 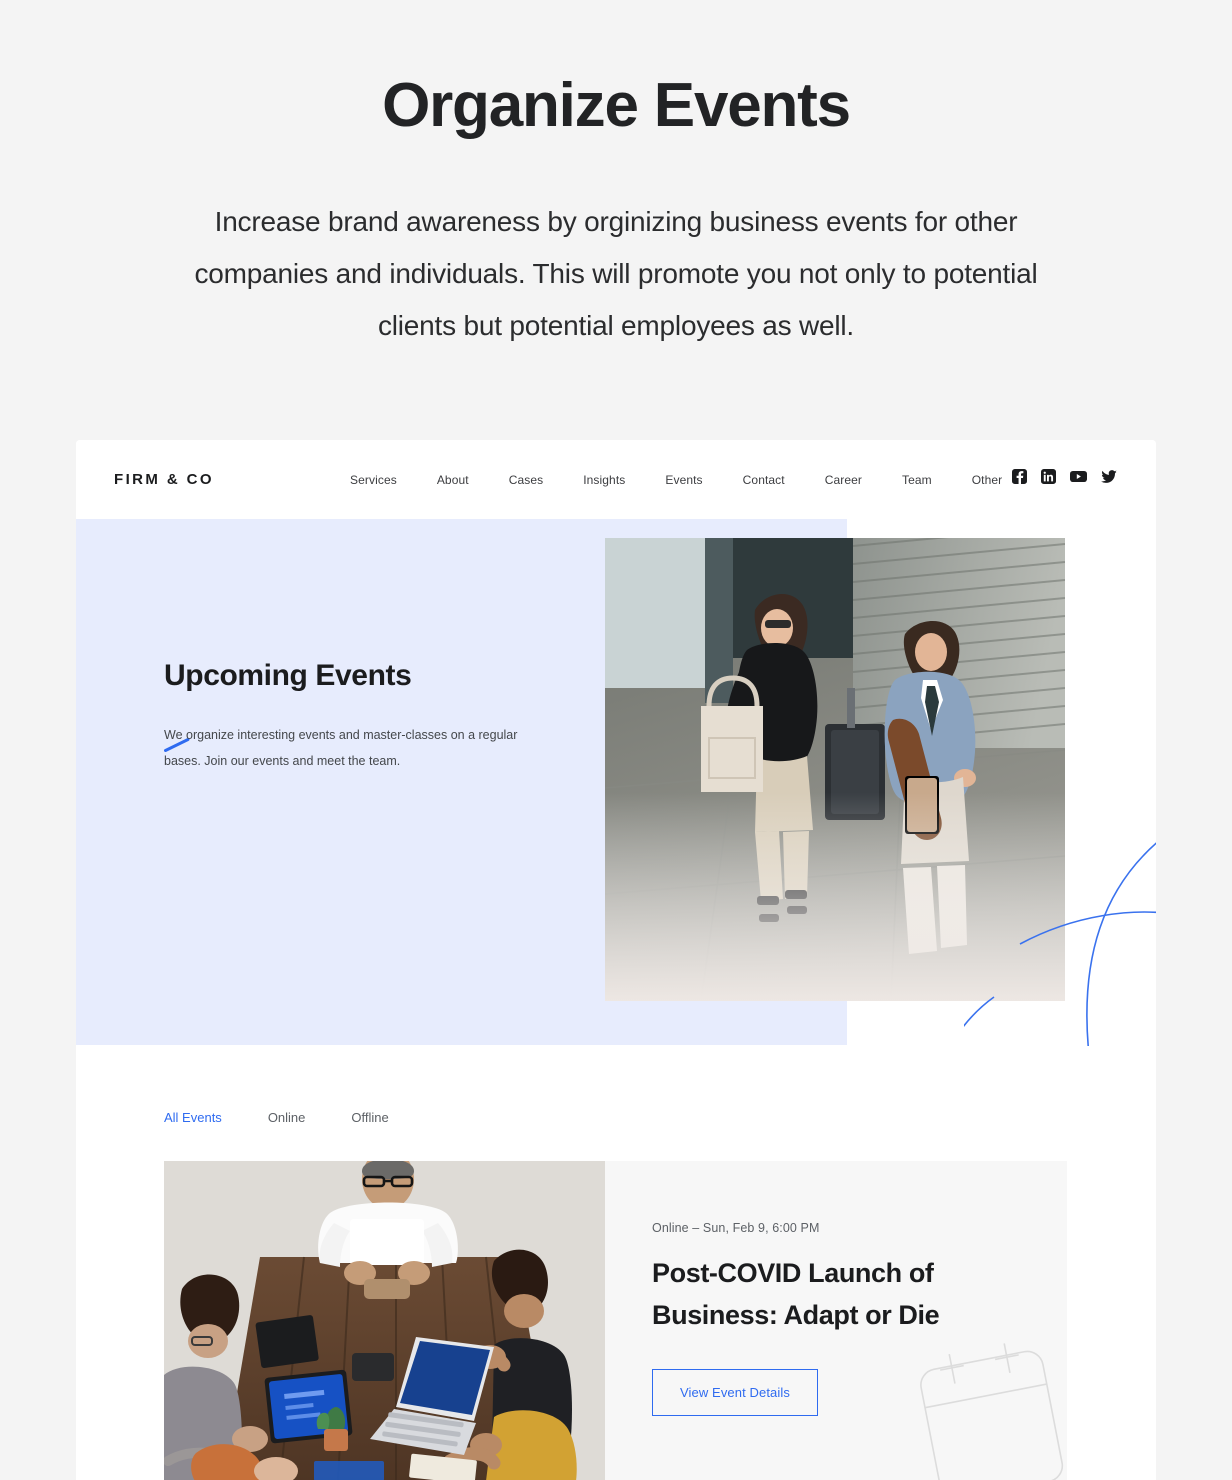 What do you see at coordinates (683, 480) in the screenshot?
I see `nav-item-events: Events` at bounding box center [683, 480].